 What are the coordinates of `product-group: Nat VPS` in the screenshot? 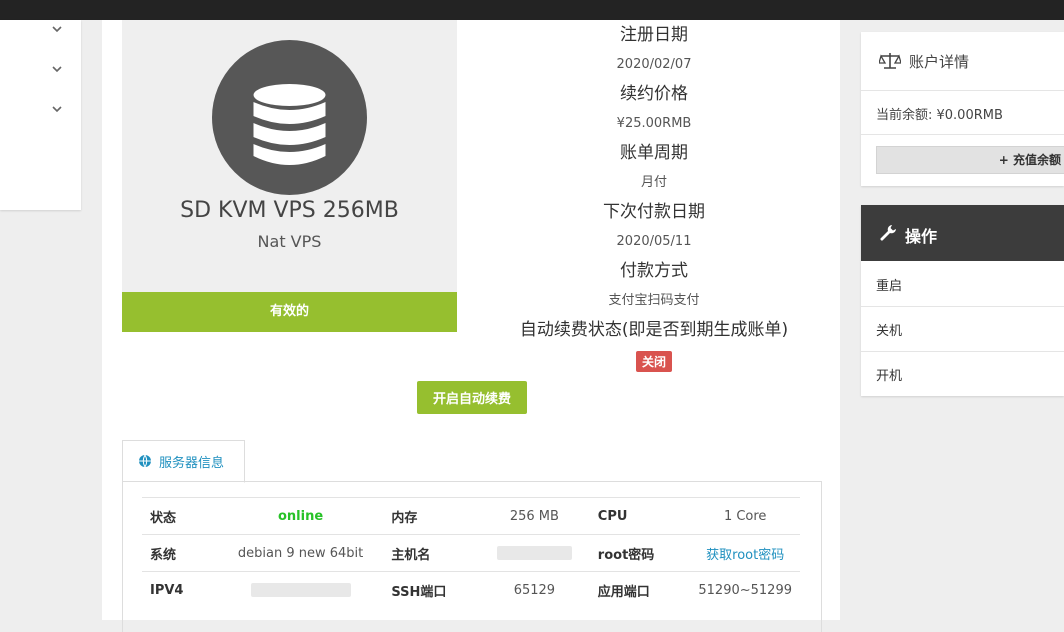 It's located at (289, 241).